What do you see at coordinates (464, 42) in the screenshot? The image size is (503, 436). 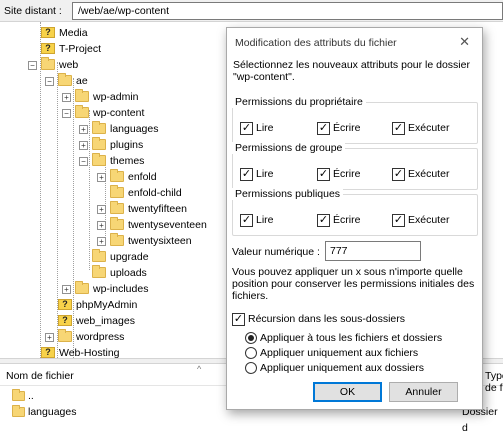 I see `close-icon: ✕` at bounding box center [464, 42].